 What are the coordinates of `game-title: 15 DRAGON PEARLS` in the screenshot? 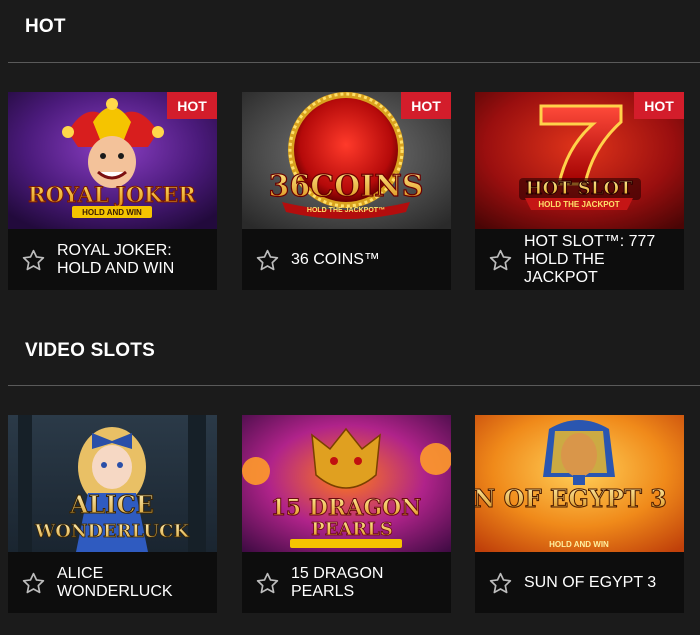 It's located at (367, 582).